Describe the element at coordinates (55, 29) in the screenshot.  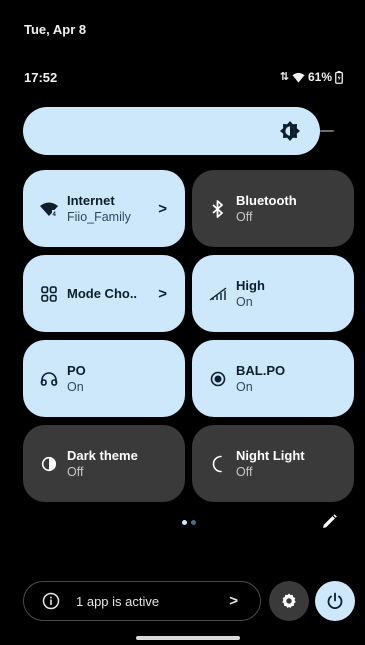
I see `status-date: Tue, Apr 8` at that location.